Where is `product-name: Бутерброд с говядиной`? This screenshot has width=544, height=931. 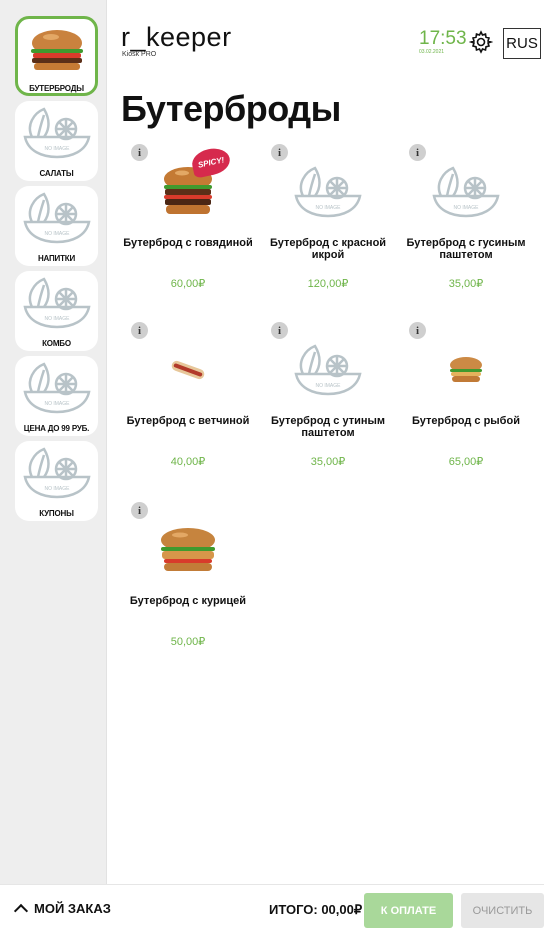 product-name: Бутерброд с говядиной is located at coordinates (188, 243).